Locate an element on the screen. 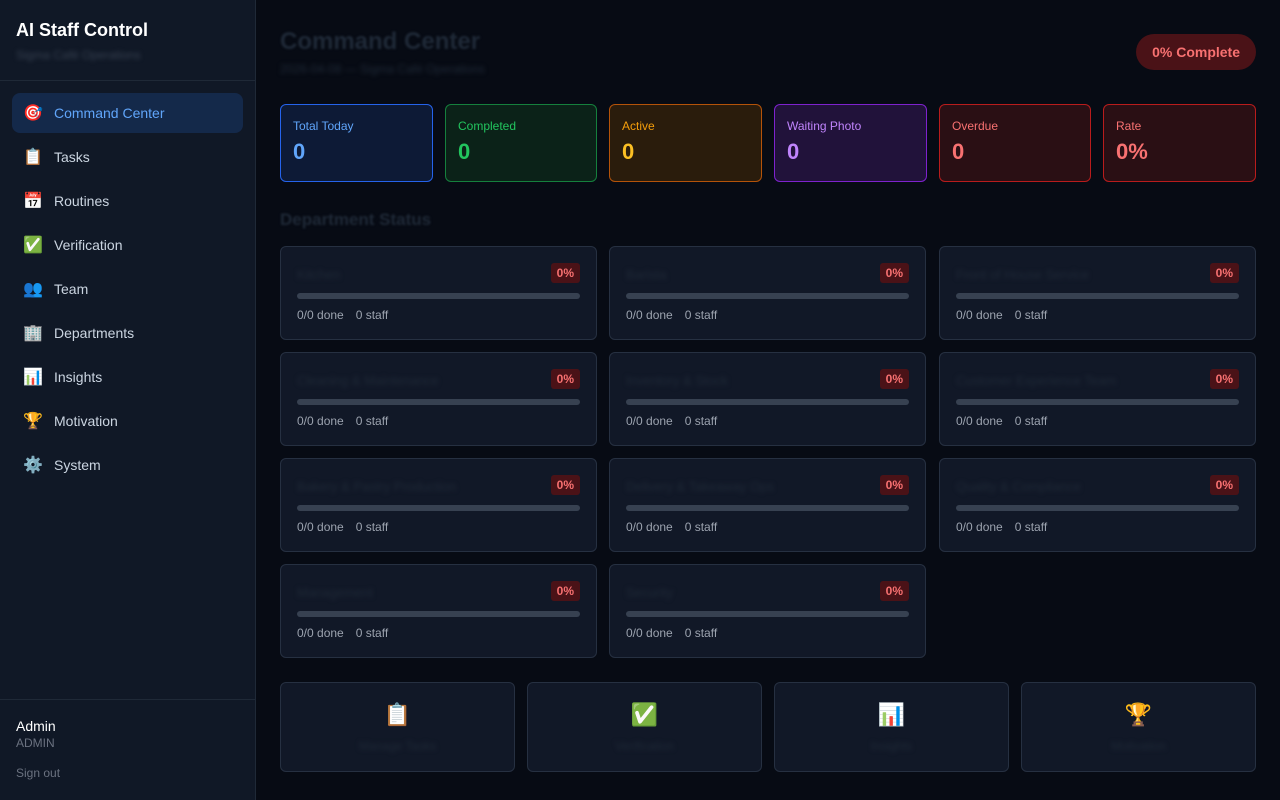  quick-action-insights: 📊 Insights is located at coordinates (891, 727).